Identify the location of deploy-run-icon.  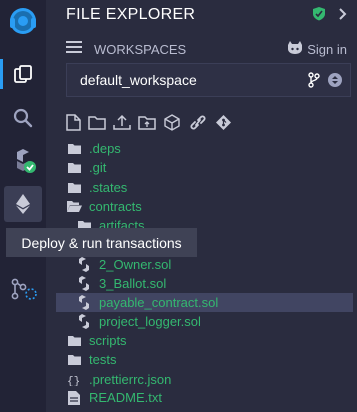
(23, 204).